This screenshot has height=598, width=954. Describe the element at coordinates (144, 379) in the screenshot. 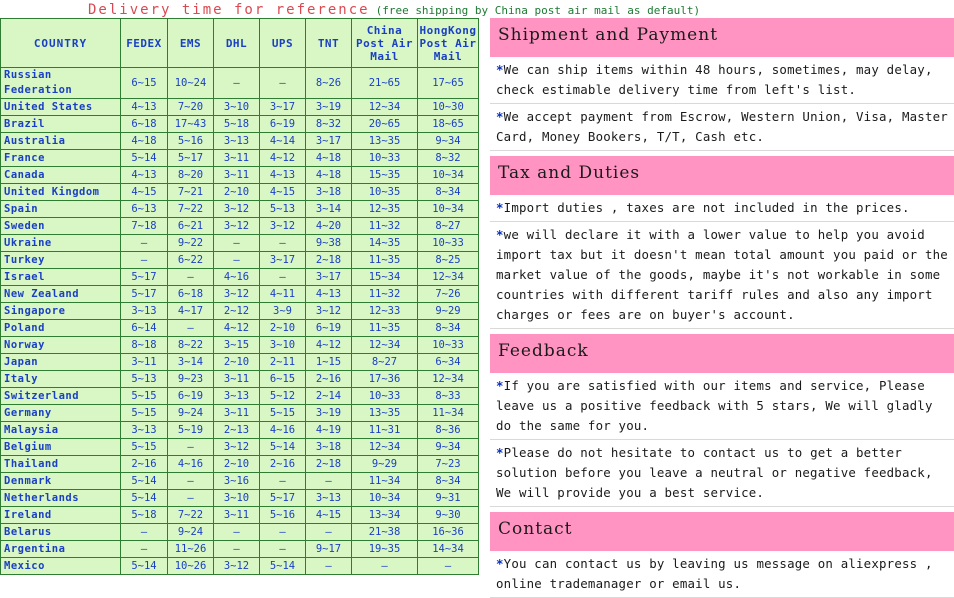

I see `cell-fedex: 5~13` at that location.